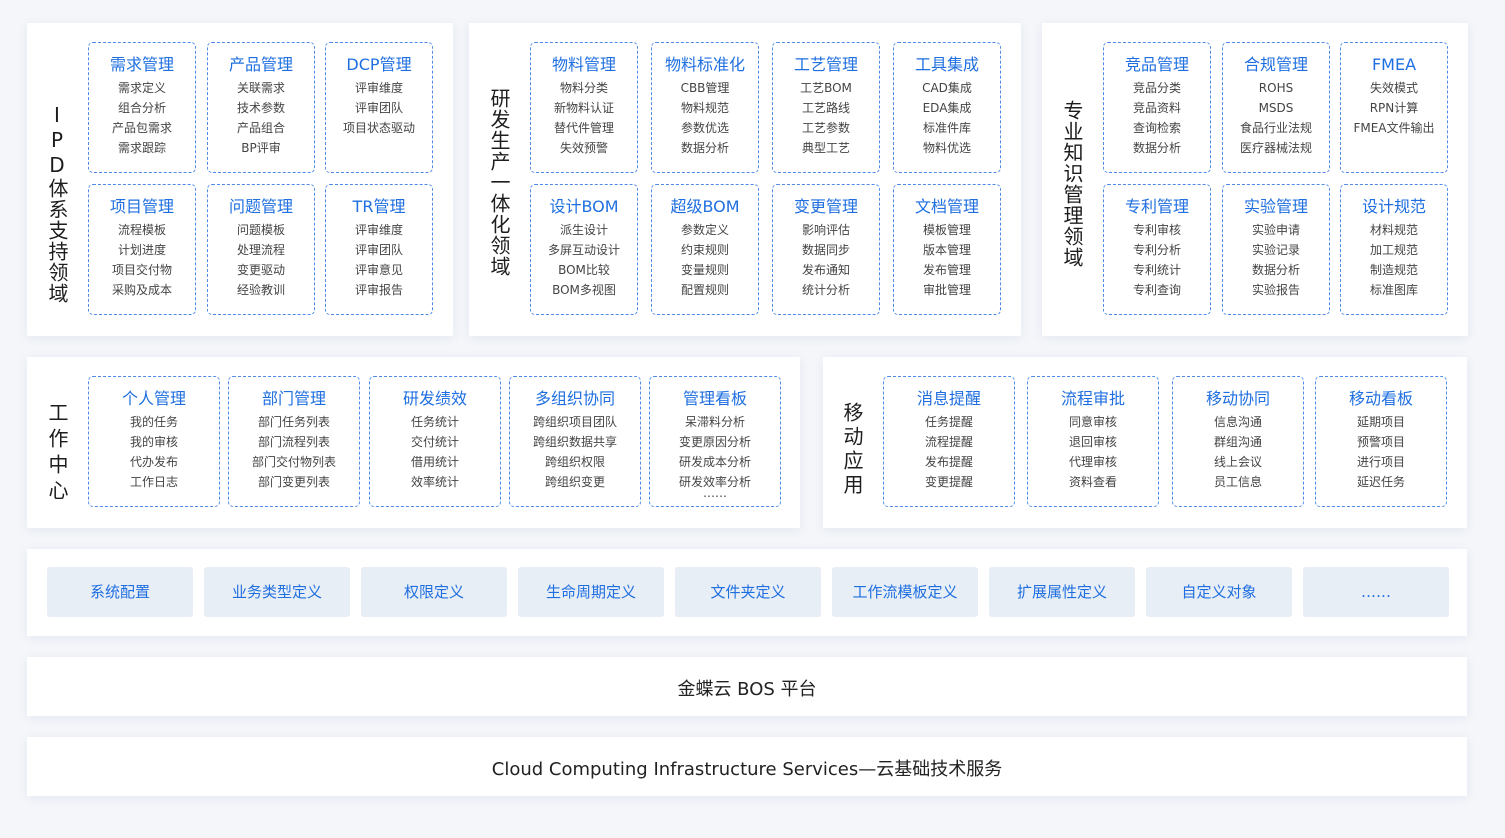  I want to click on module-card-sbom: 超级BOM 参数定义 约束规则 变量规则 配置规则, so click(705, 249).